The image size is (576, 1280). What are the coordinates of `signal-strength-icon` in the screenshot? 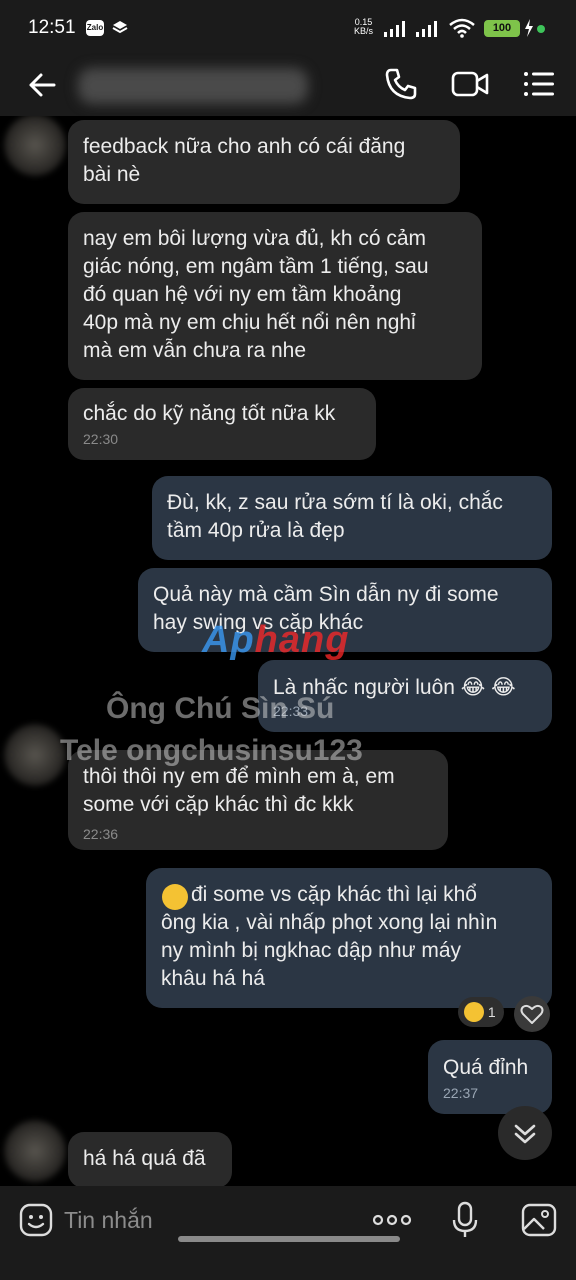 It's located at (394, 29).